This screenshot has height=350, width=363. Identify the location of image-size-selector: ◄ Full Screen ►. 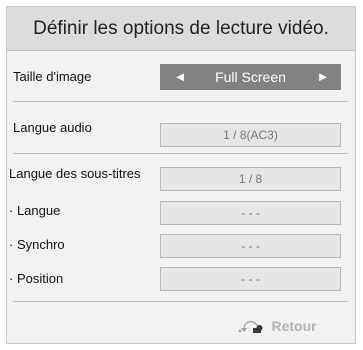
(250, 77).